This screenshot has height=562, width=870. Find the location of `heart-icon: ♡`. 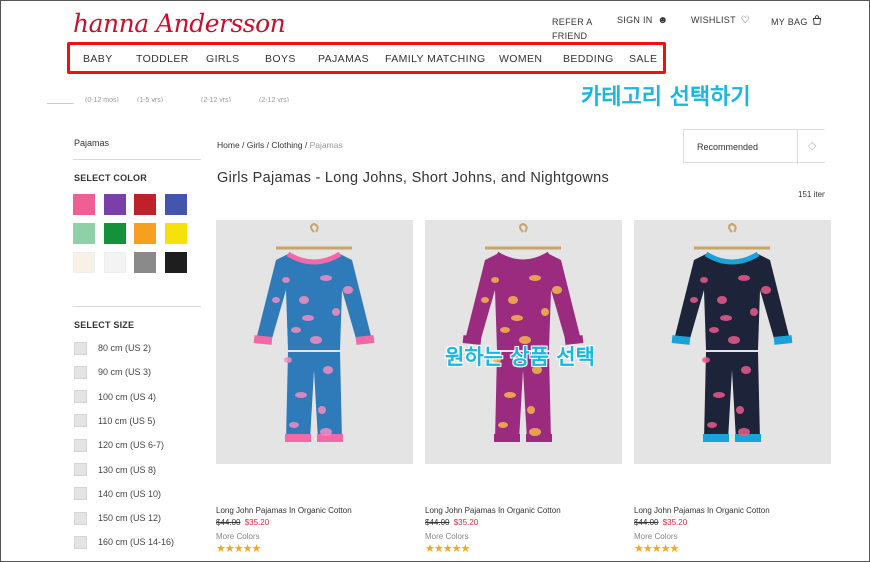

heart-icon: ♡ is located at coordinates (745, 20).